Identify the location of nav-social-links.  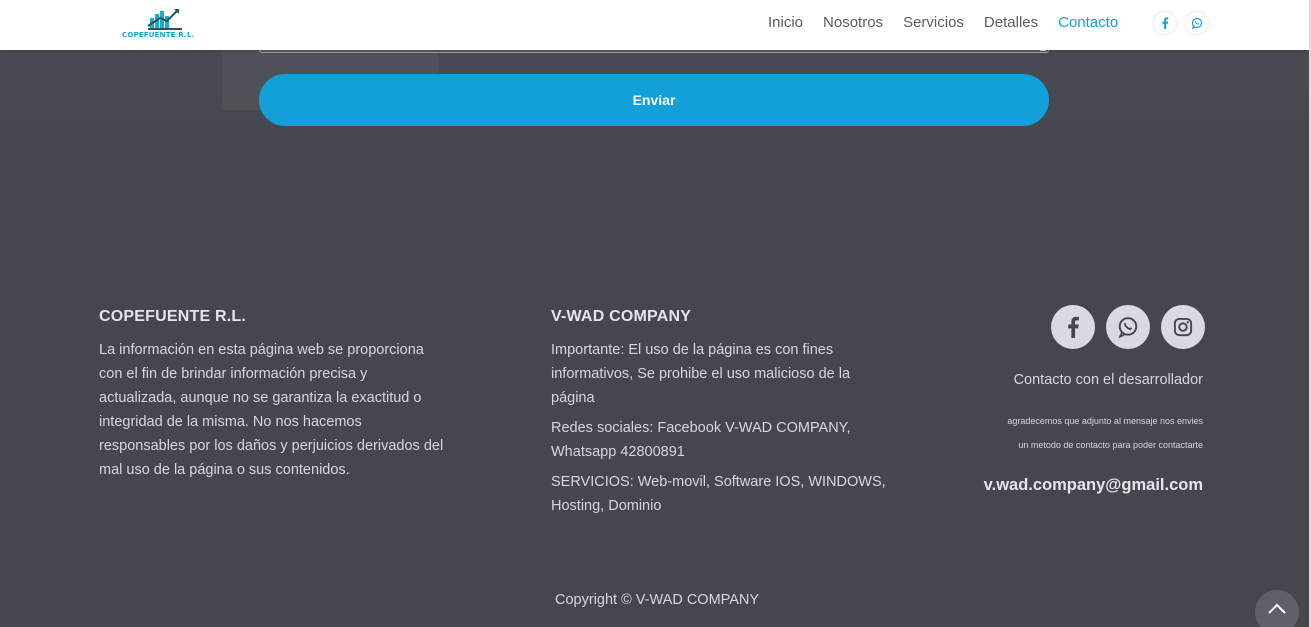
(1181, 23).